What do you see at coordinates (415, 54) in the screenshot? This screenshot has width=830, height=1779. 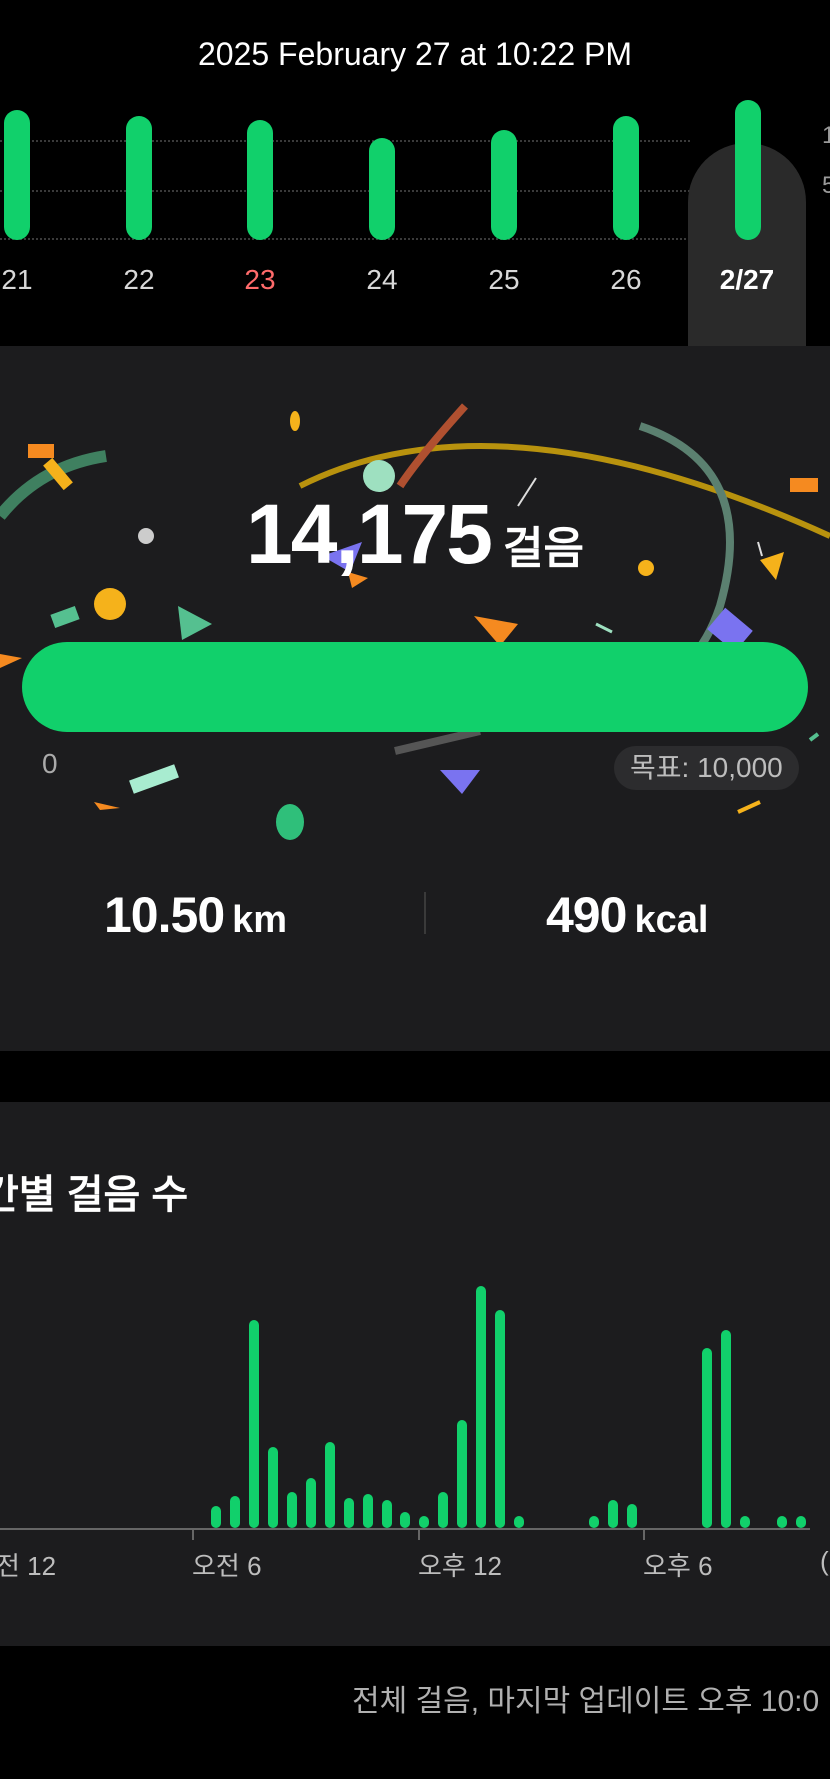 I see `date-time-title: 2025 February 27 at 10:22 PM` at bounding box center [415, 54].